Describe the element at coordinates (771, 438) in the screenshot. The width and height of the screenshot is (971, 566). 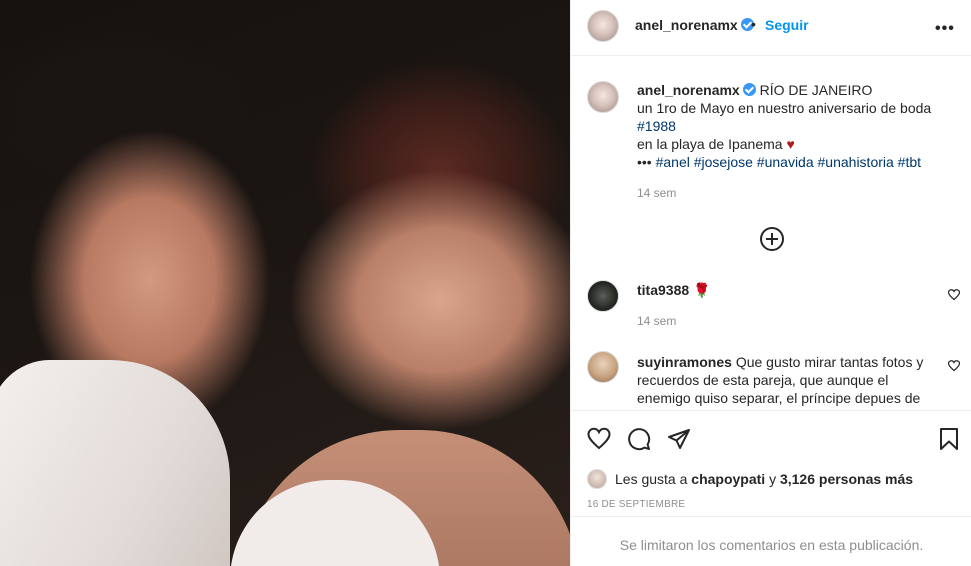
I see `action-bar` at that location.